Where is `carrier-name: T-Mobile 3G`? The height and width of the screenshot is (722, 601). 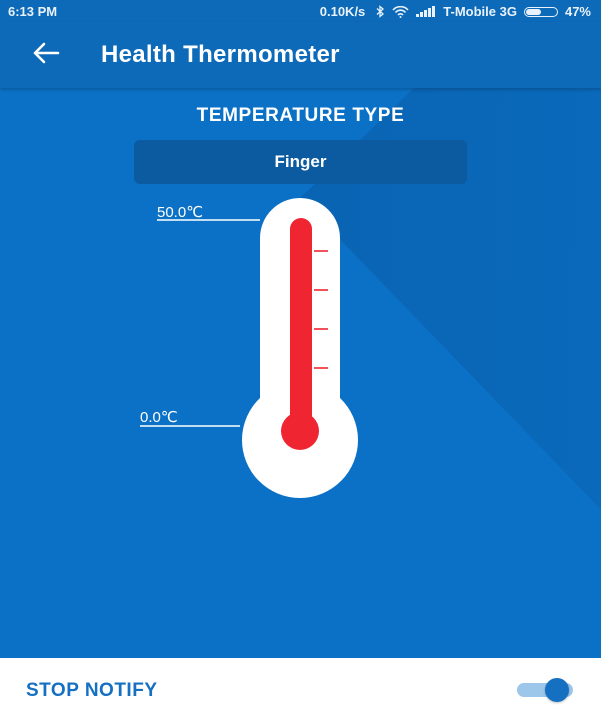
carrier-name: T-Mobile 3G is located at coordinates (480, 11).